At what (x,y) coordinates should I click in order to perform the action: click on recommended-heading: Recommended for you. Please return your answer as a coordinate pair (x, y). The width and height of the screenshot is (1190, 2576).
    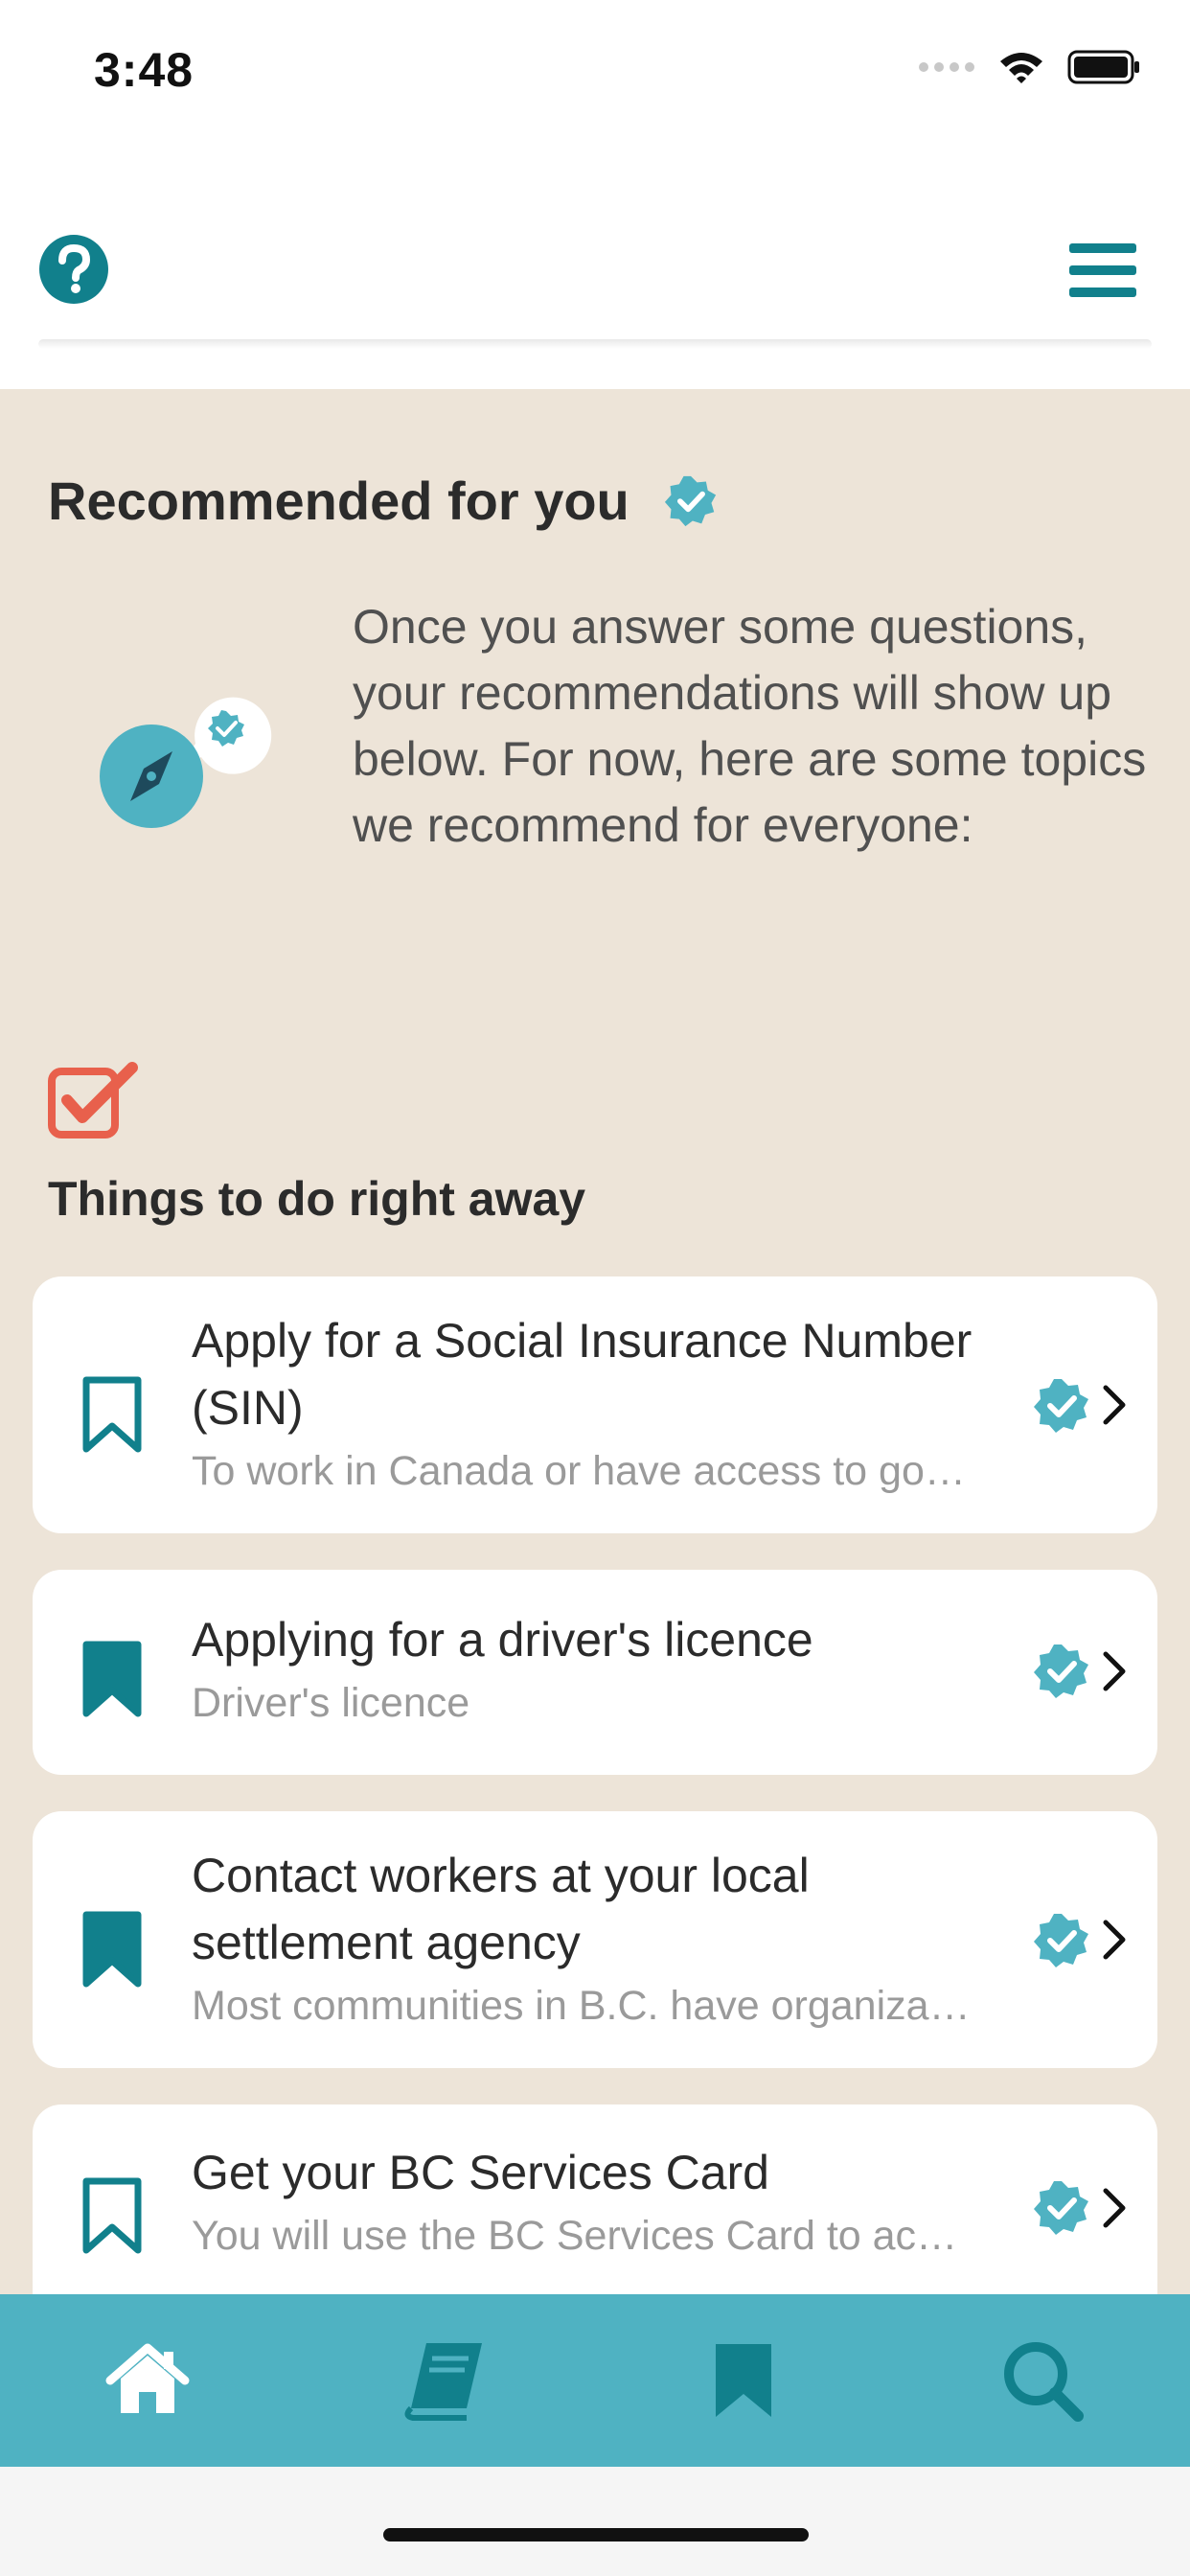
    Looking at the image, I should click on (383, 501).